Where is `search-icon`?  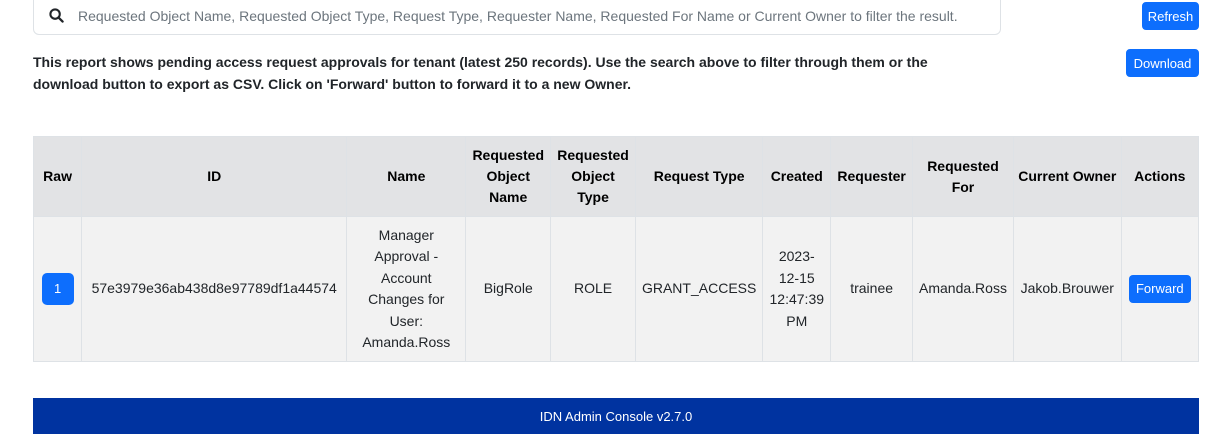 search-icon is located at coordinates (56, 15).